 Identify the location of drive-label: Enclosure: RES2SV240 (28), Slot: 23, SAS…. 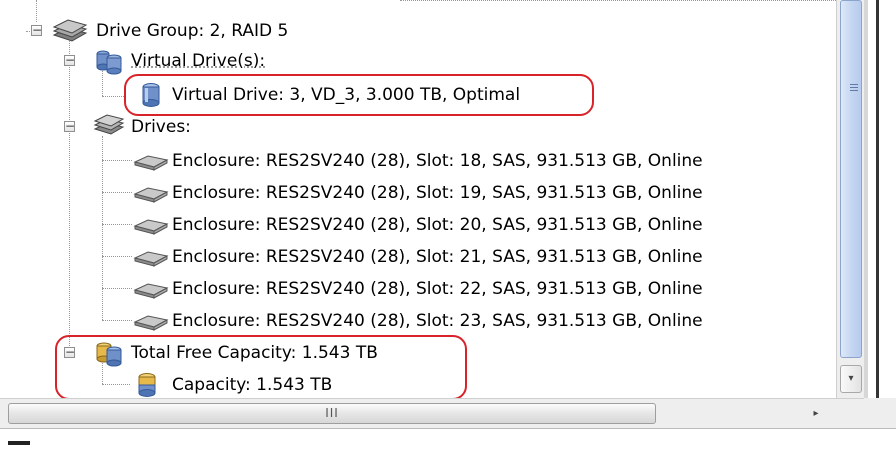
(437, 321).